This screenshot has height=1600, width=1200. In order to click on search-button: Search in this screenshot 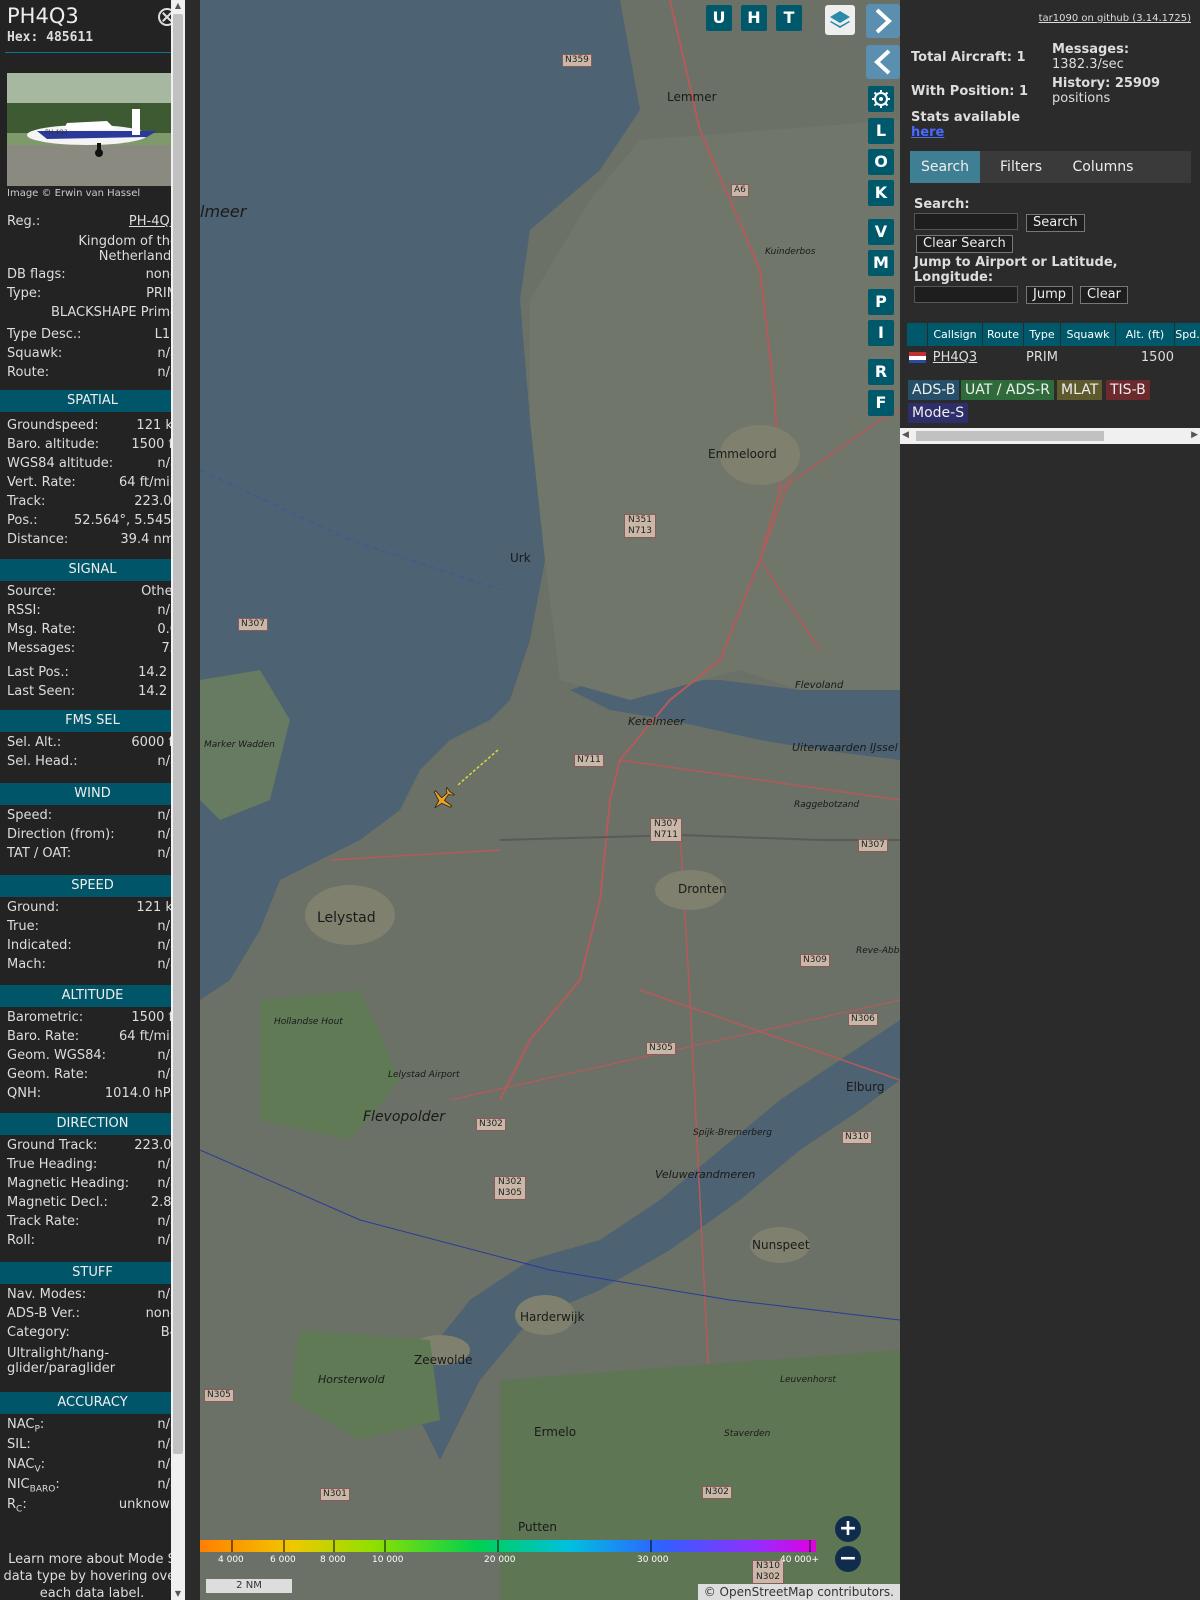, I will do `click(1055, 223)`.